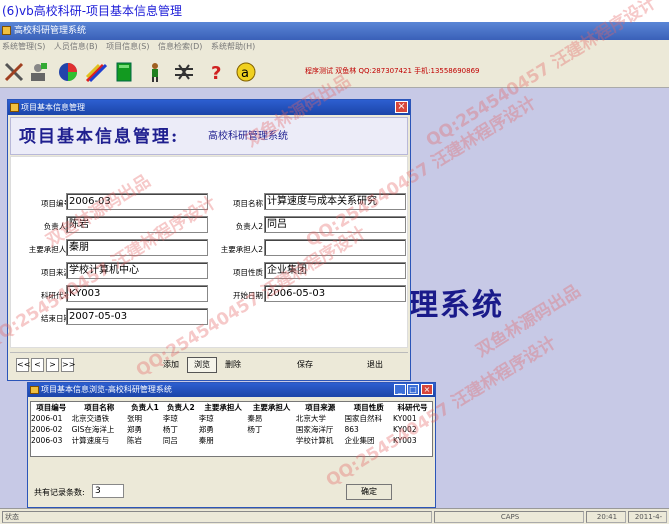 This screenshot has height=524, width=669. I want to click on menu-search: 信息检索(D), so click(180, 46).